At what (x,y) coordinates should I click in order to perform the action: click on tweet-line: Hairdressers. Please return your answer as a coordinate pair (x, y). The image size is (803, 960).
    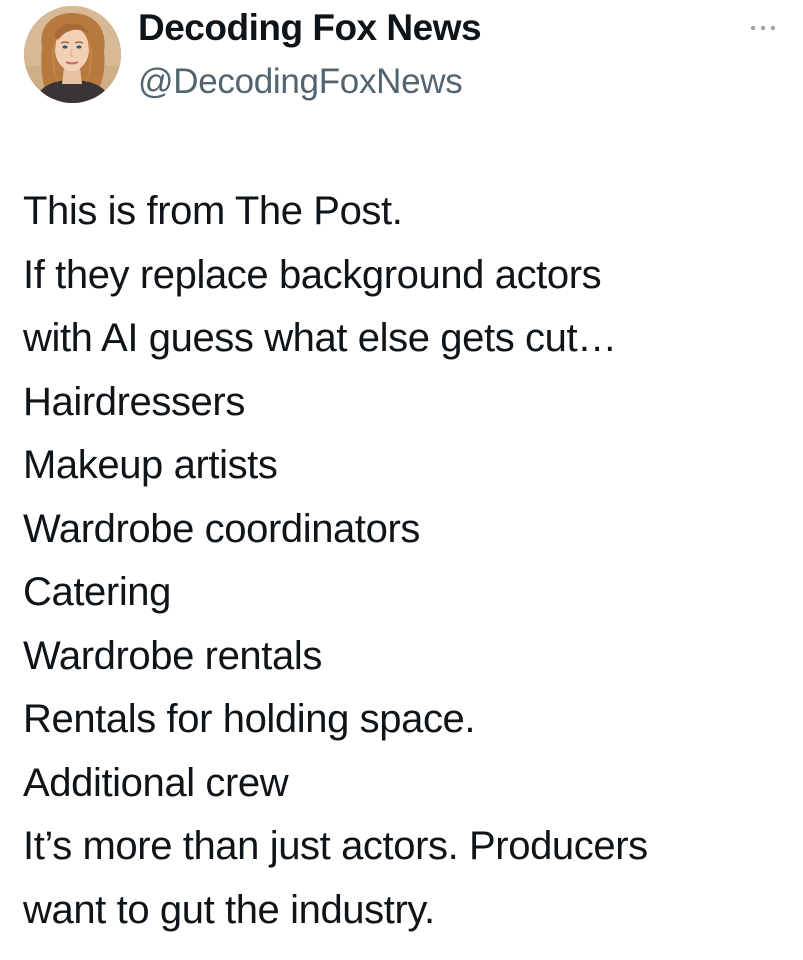
    Looking at the image, I should click on (134, 401).